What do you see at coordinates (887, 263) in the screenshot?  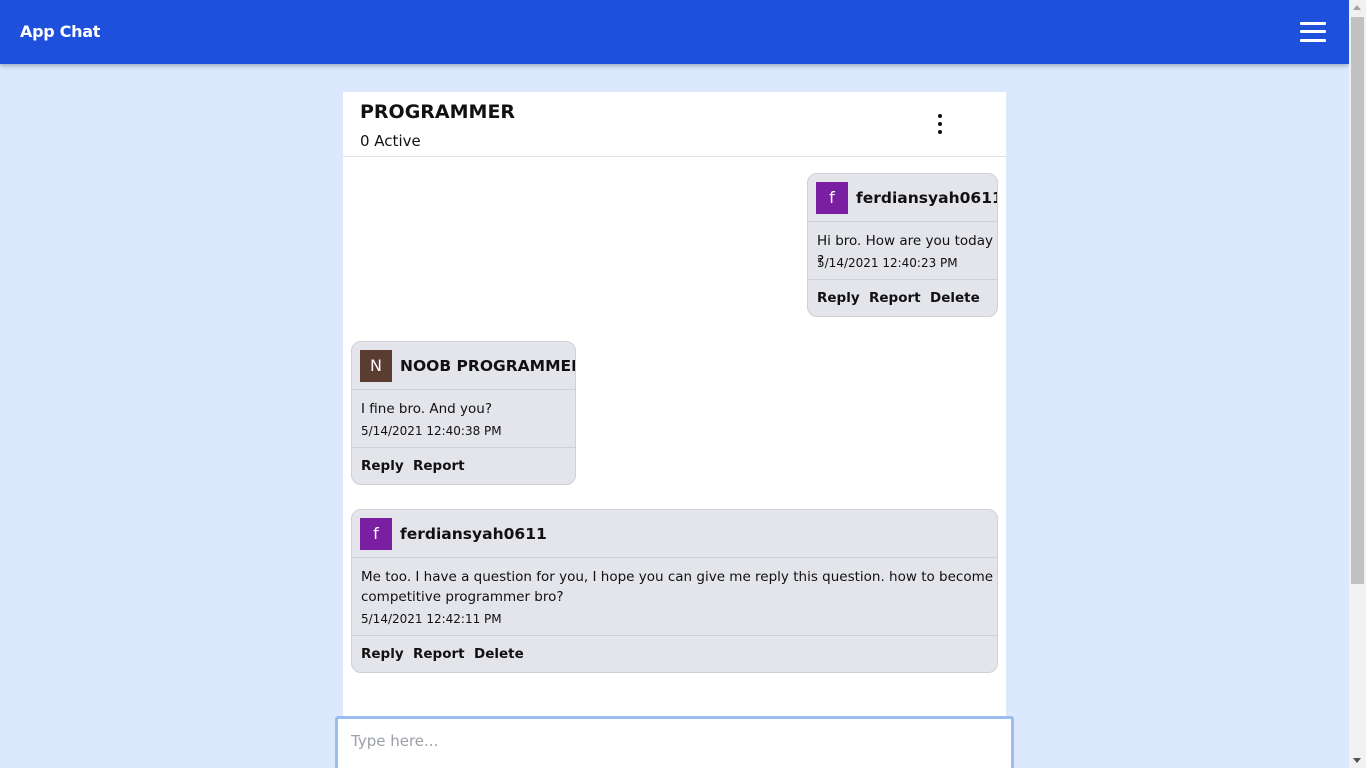 I see `message-timestamp: 5/14/2021 12:40:23 PM` at bounding box center [887, 263].